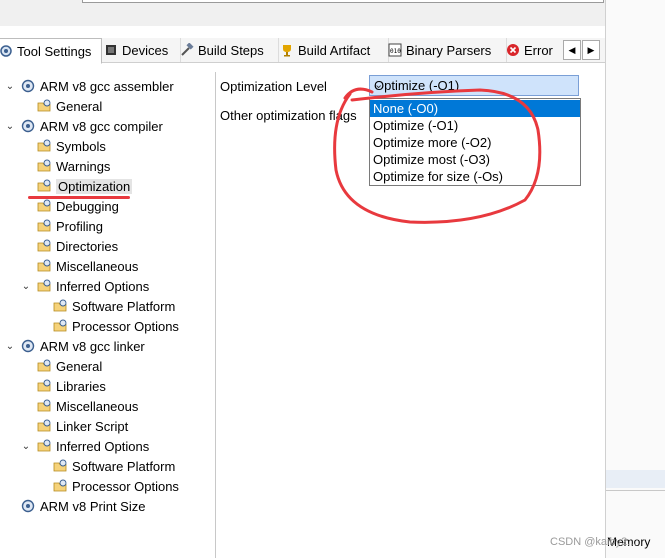 The height and width of the screenshot is (558, 665). I want to click on dropdown-option-o2: Optimize more (-O2), so click(475, 142).